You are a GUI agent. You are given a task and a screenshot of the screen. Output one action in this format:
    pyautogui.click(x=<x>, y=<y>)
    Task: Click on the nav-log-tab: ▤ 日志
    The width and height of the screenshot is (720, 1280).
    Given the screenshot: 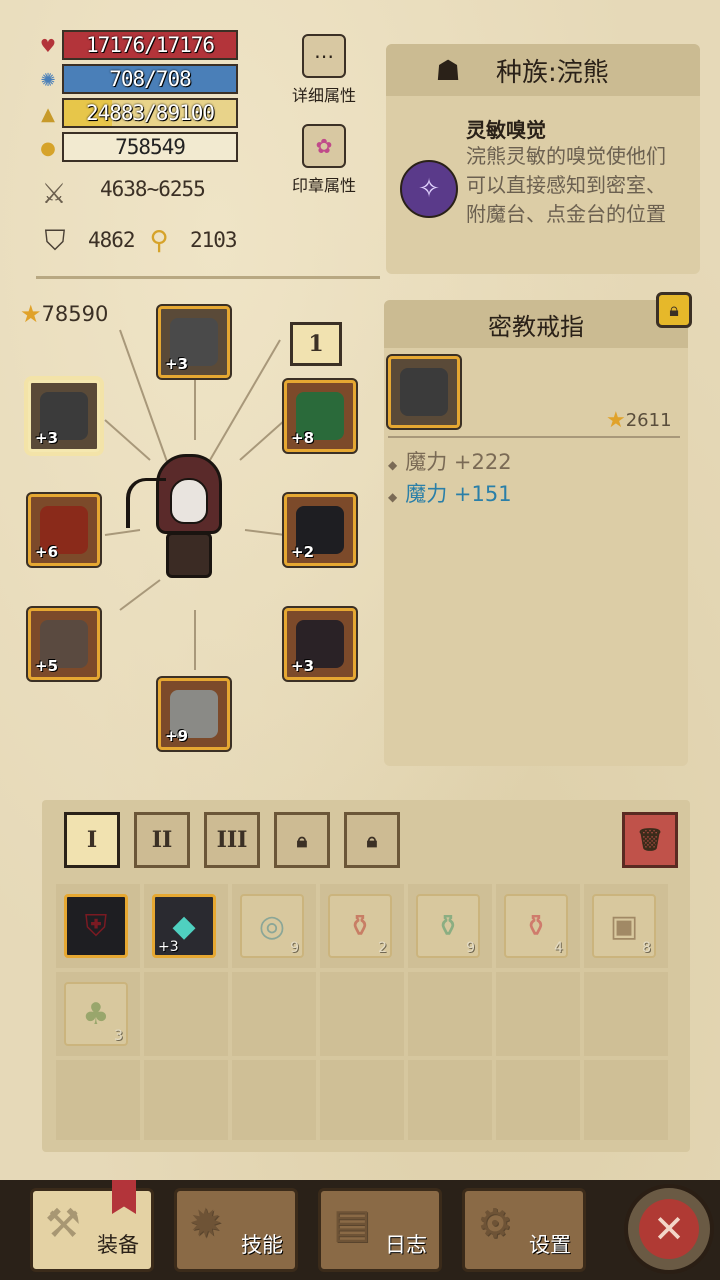 What is the action you would take?
    pyautogui.click(x=380, y=1230)
    